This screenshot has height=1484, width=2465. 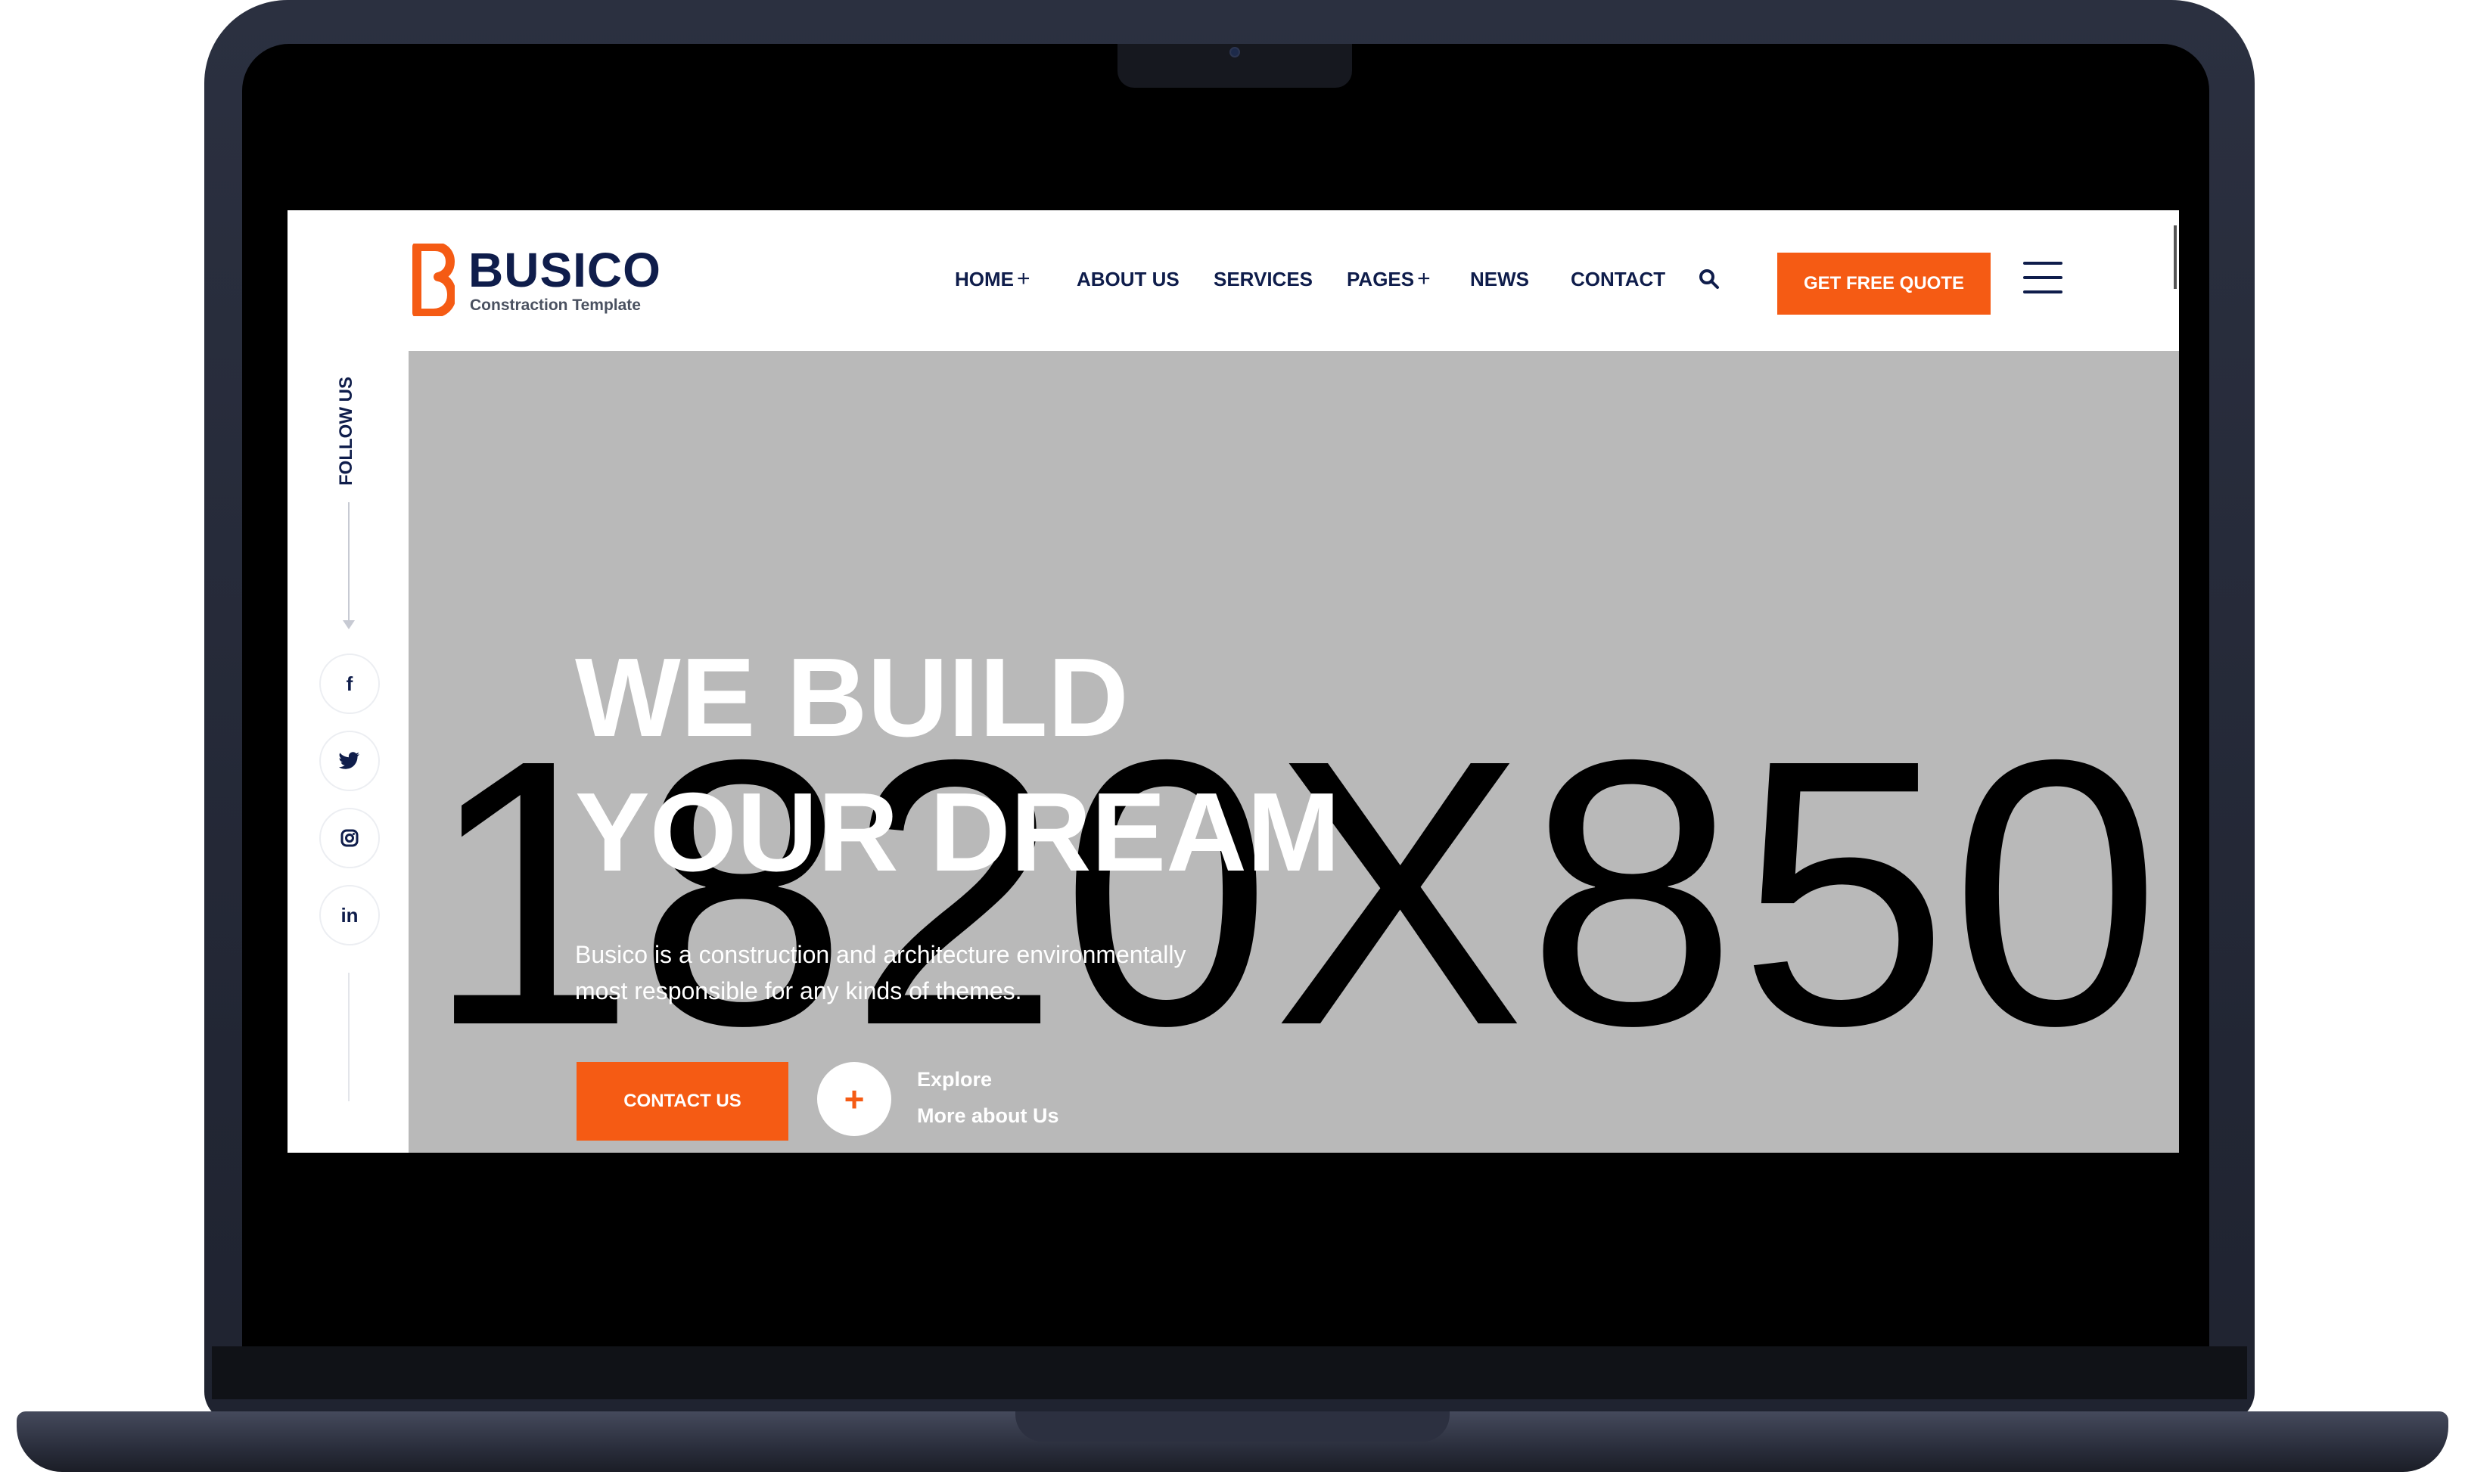 I want to click on nav-item-pages: PAGES +, so click(x=1389, y=278).